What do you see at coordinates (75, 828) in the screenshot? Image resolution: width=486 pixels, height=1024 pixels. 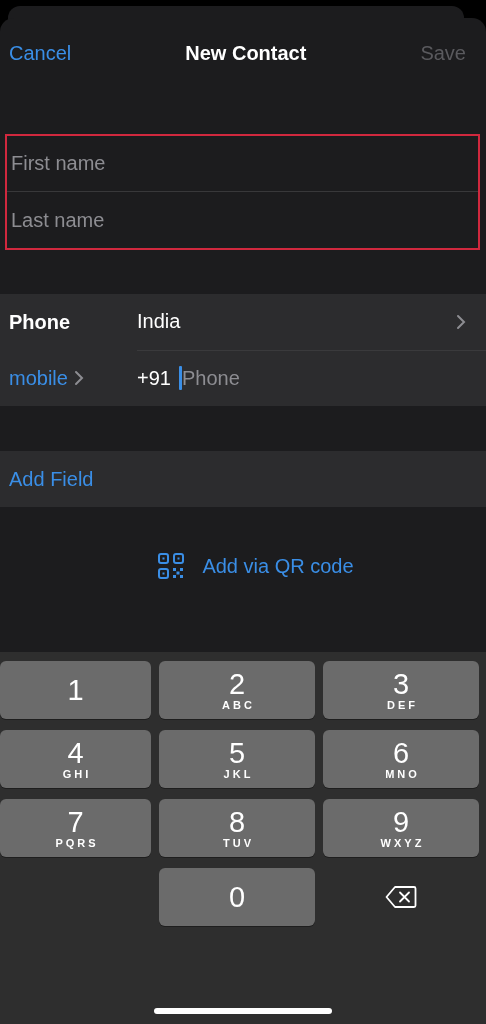 I see `keypad-key: 7 PQRS` at bounding box center [75, 828].